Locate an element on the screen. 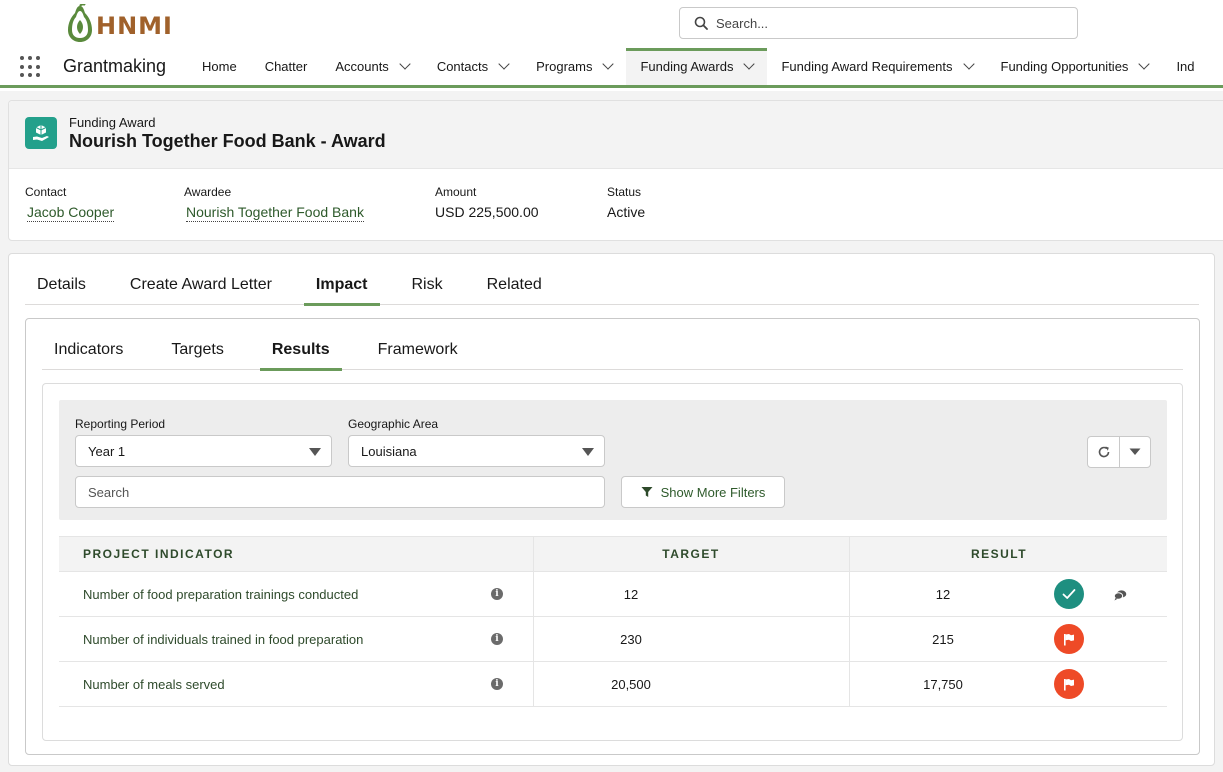 The image size is (1223, 772). nav-item-programs: Programs is located at coordinates (574, 66).